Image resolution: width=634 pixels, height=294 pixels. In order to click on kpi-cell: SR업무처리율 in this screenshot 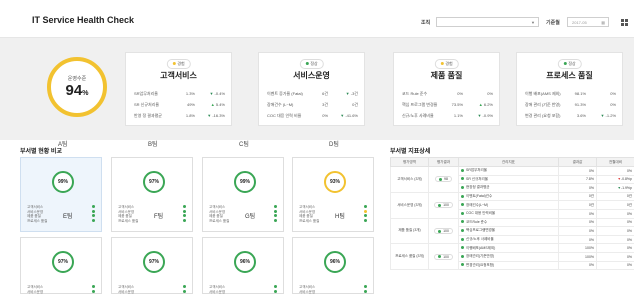, I will do `click(508, 171)`.